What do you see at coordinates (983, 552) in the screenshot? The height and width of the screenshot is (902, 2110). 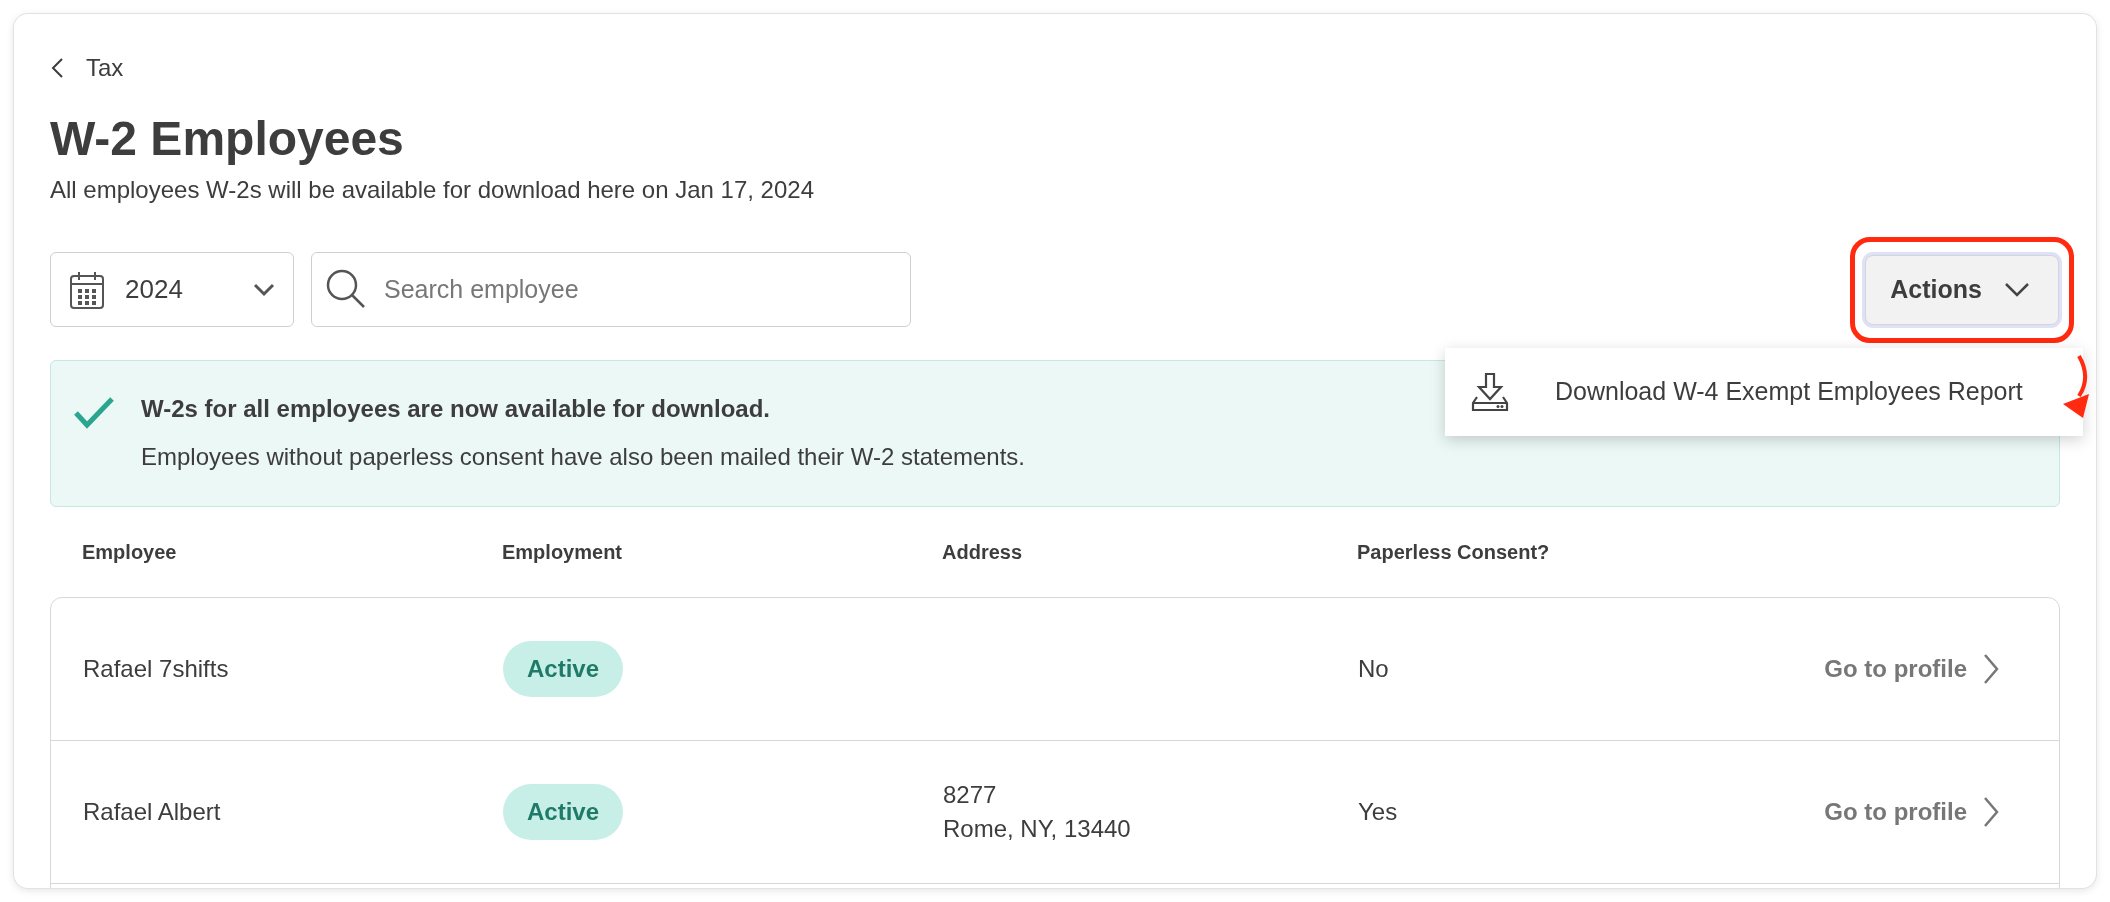 I see `column-header: Address` at bounding box center [983, 552].